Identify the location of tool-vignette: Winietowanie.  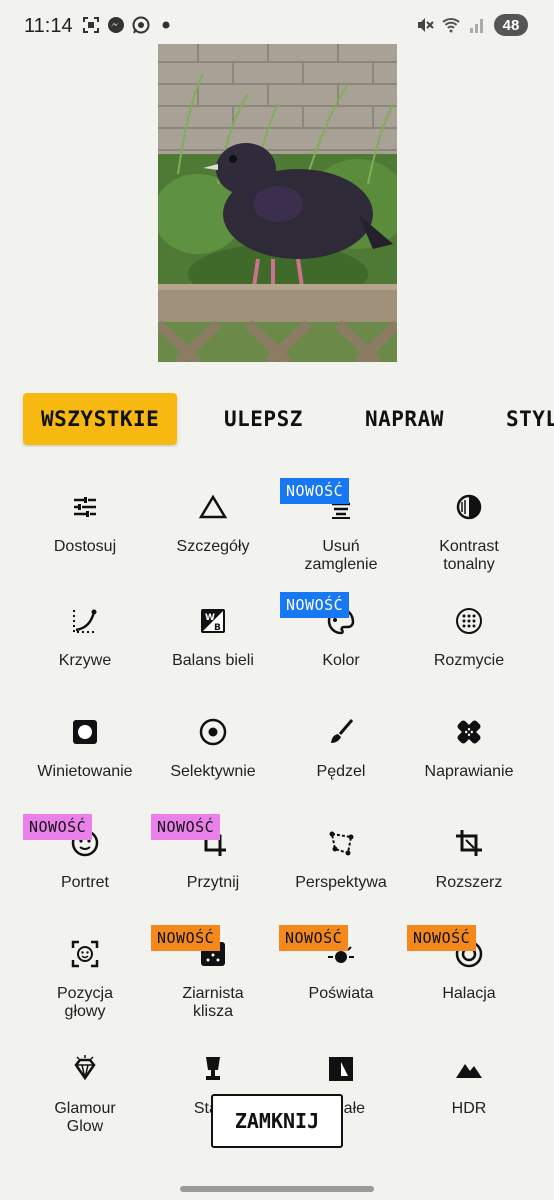
(85, 748).